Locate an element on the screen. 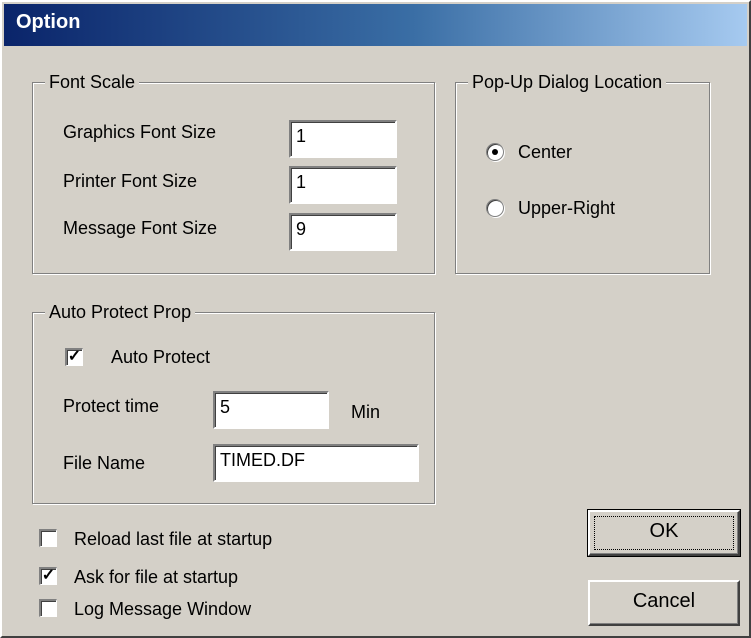  graphics-font-size-label: Graphics Font Size is located at coordinates (140, 132).